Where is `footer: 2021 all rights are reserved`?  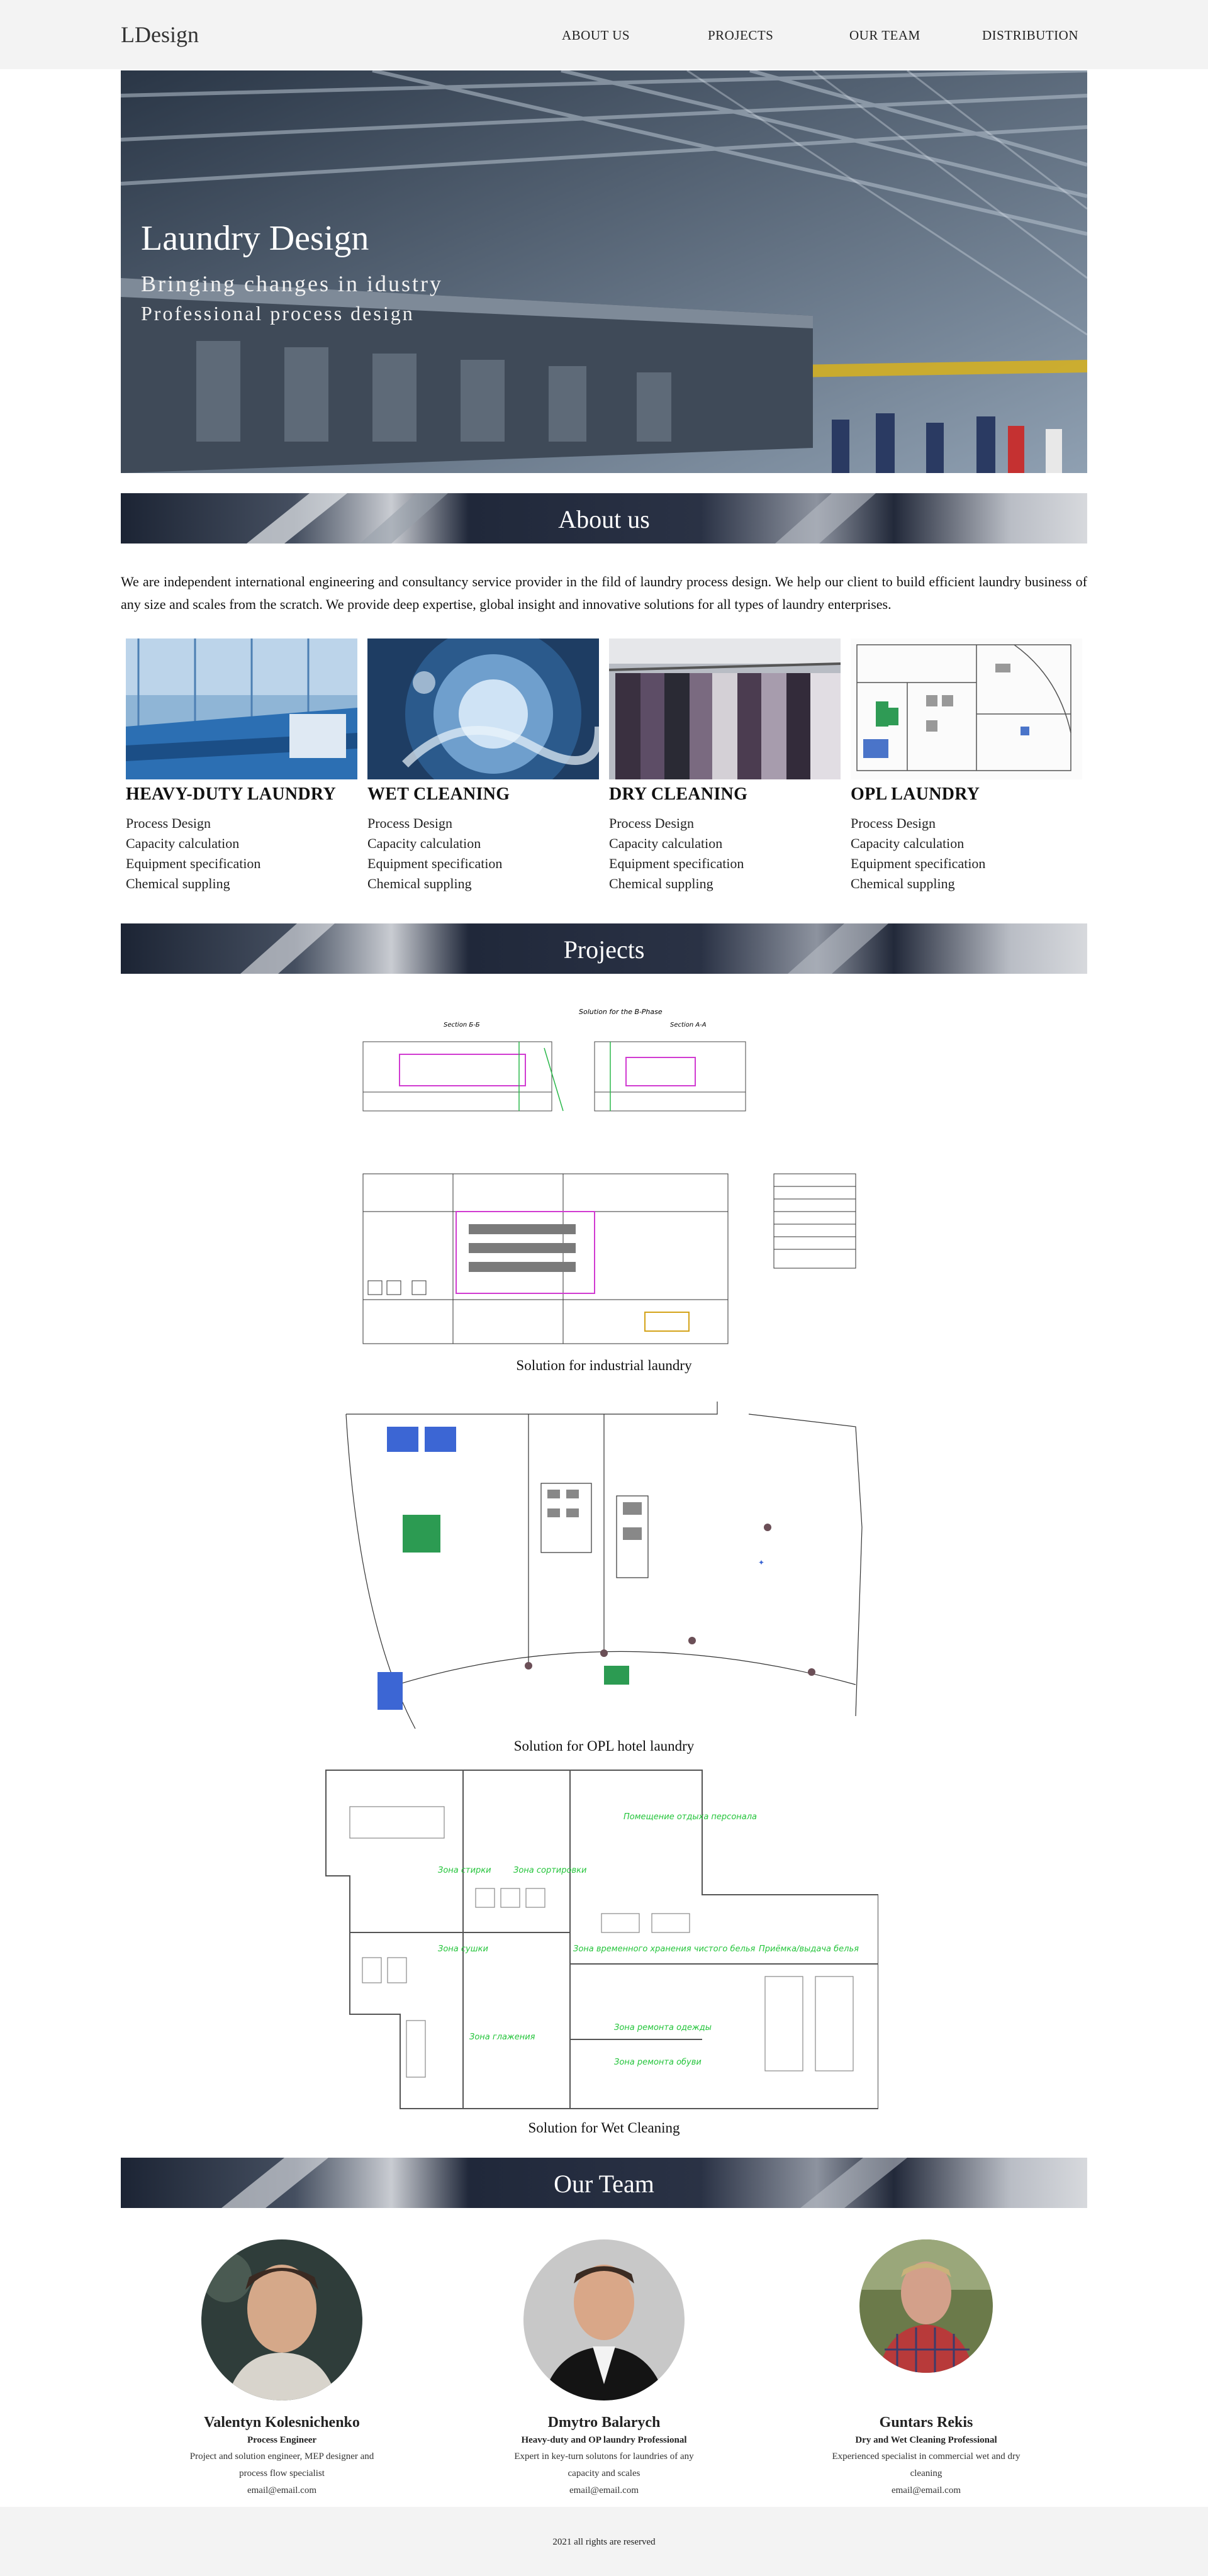 footer: 2021 all rights are reserved is located at coordinates (604, 2541).